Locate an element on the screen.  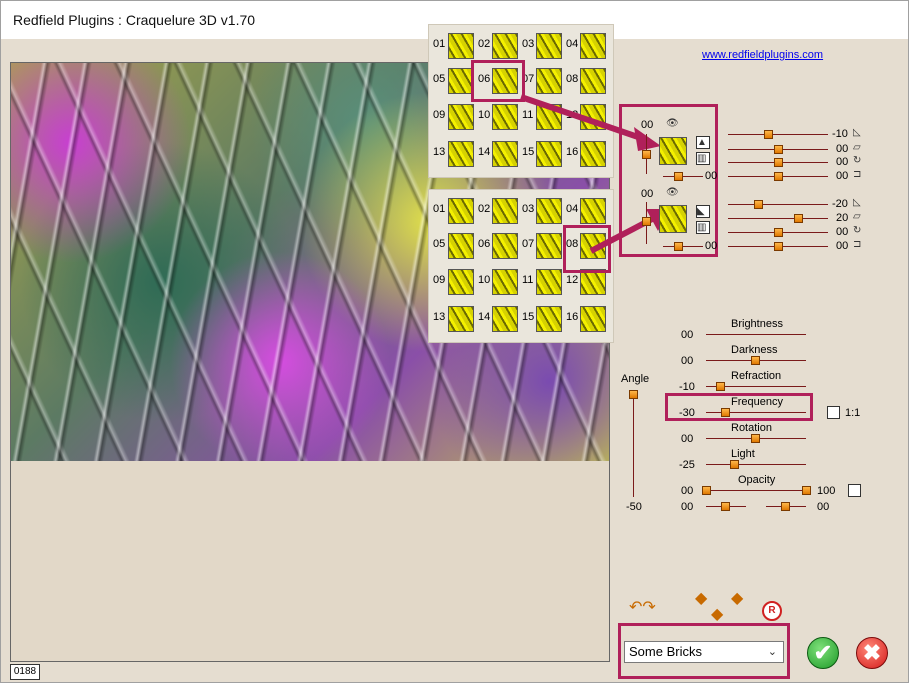
extra-left-value: 00 is located at coordinates (687, 507).